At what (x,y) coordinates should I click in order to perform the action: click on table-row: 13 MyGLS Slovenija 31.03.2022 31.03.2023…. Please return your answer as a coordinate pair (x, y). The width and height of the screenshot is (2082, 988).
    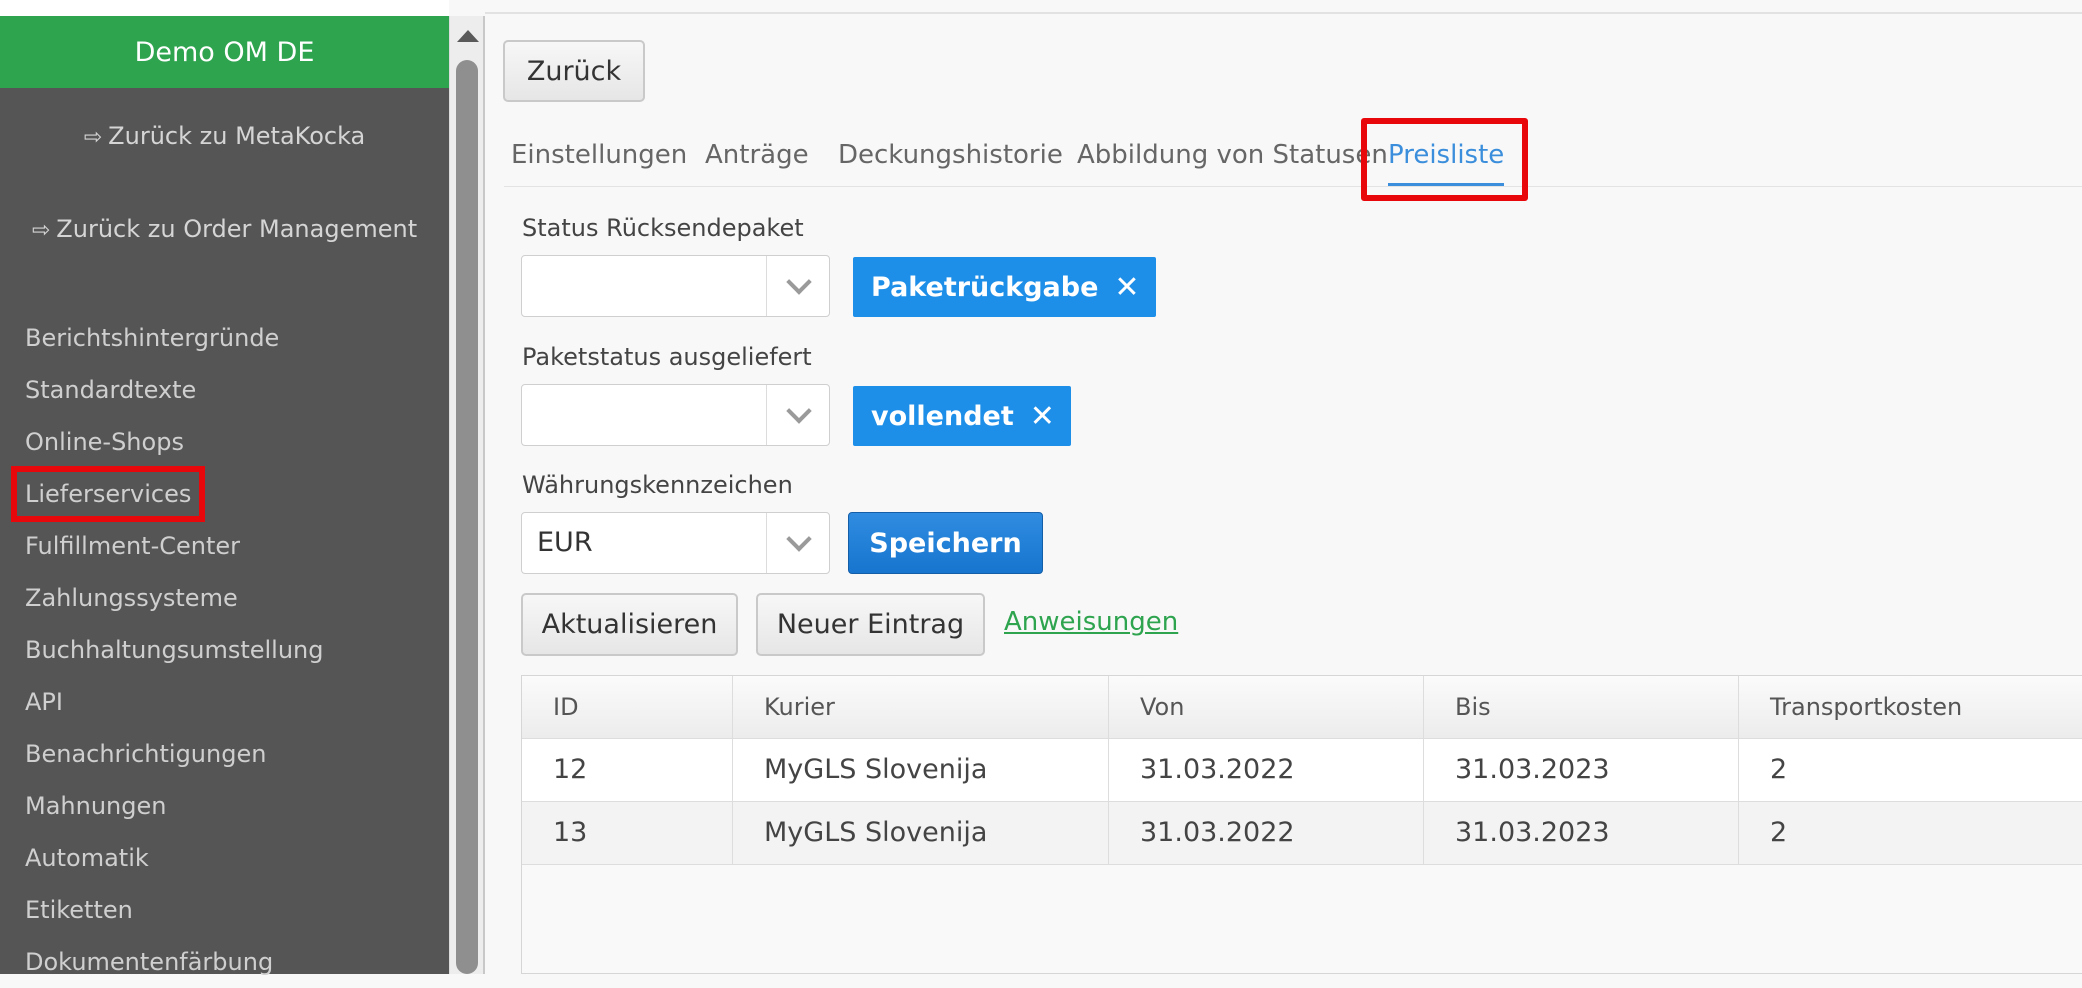
    Looking at the image, I should click on (1302, 833).